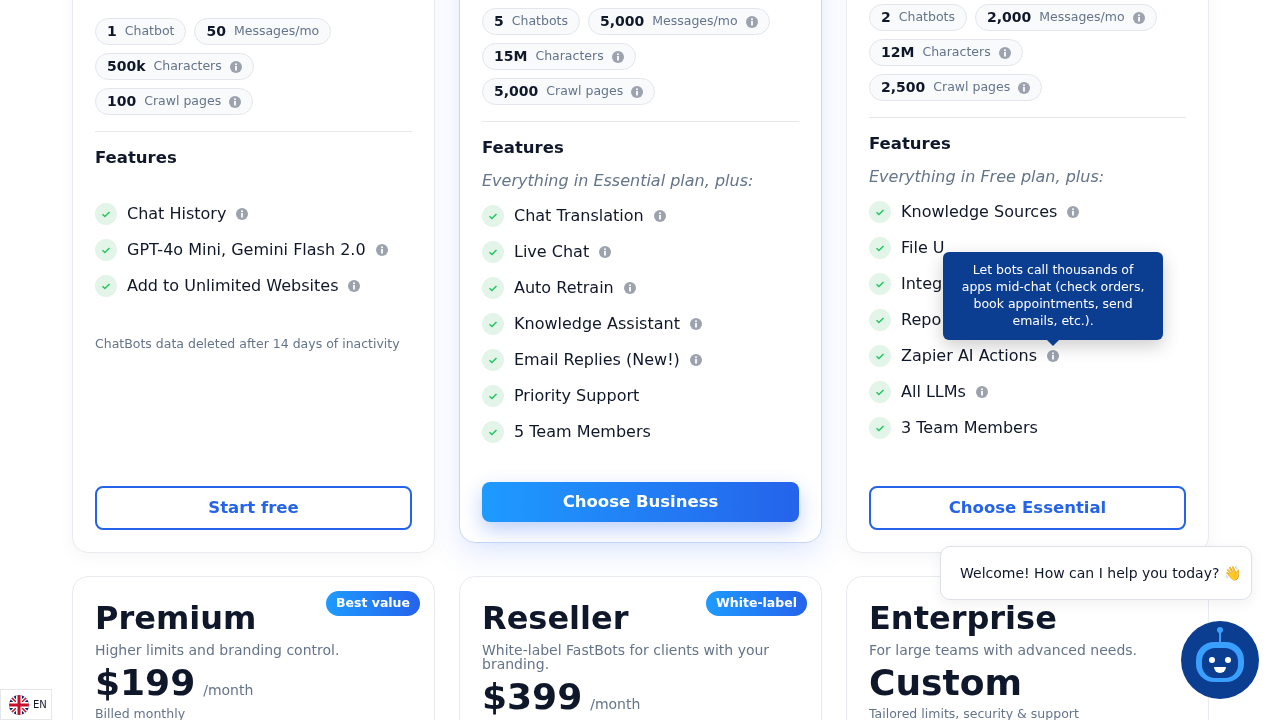  I want to click on feature-label: Live Chat, so click(552, 251).